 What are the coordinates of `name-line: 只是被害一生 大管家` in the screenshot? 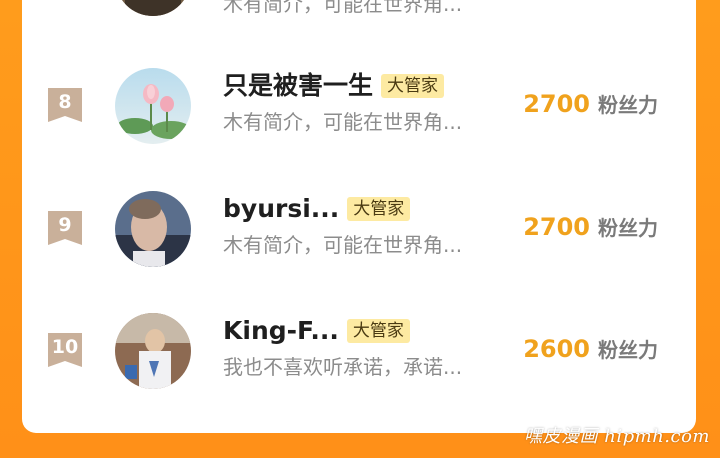 It's located at (334, 86).